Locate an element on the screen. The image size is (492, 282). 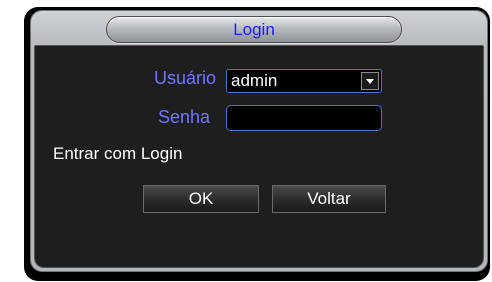
back-button: Voltar is located at coordinates (329, 199).